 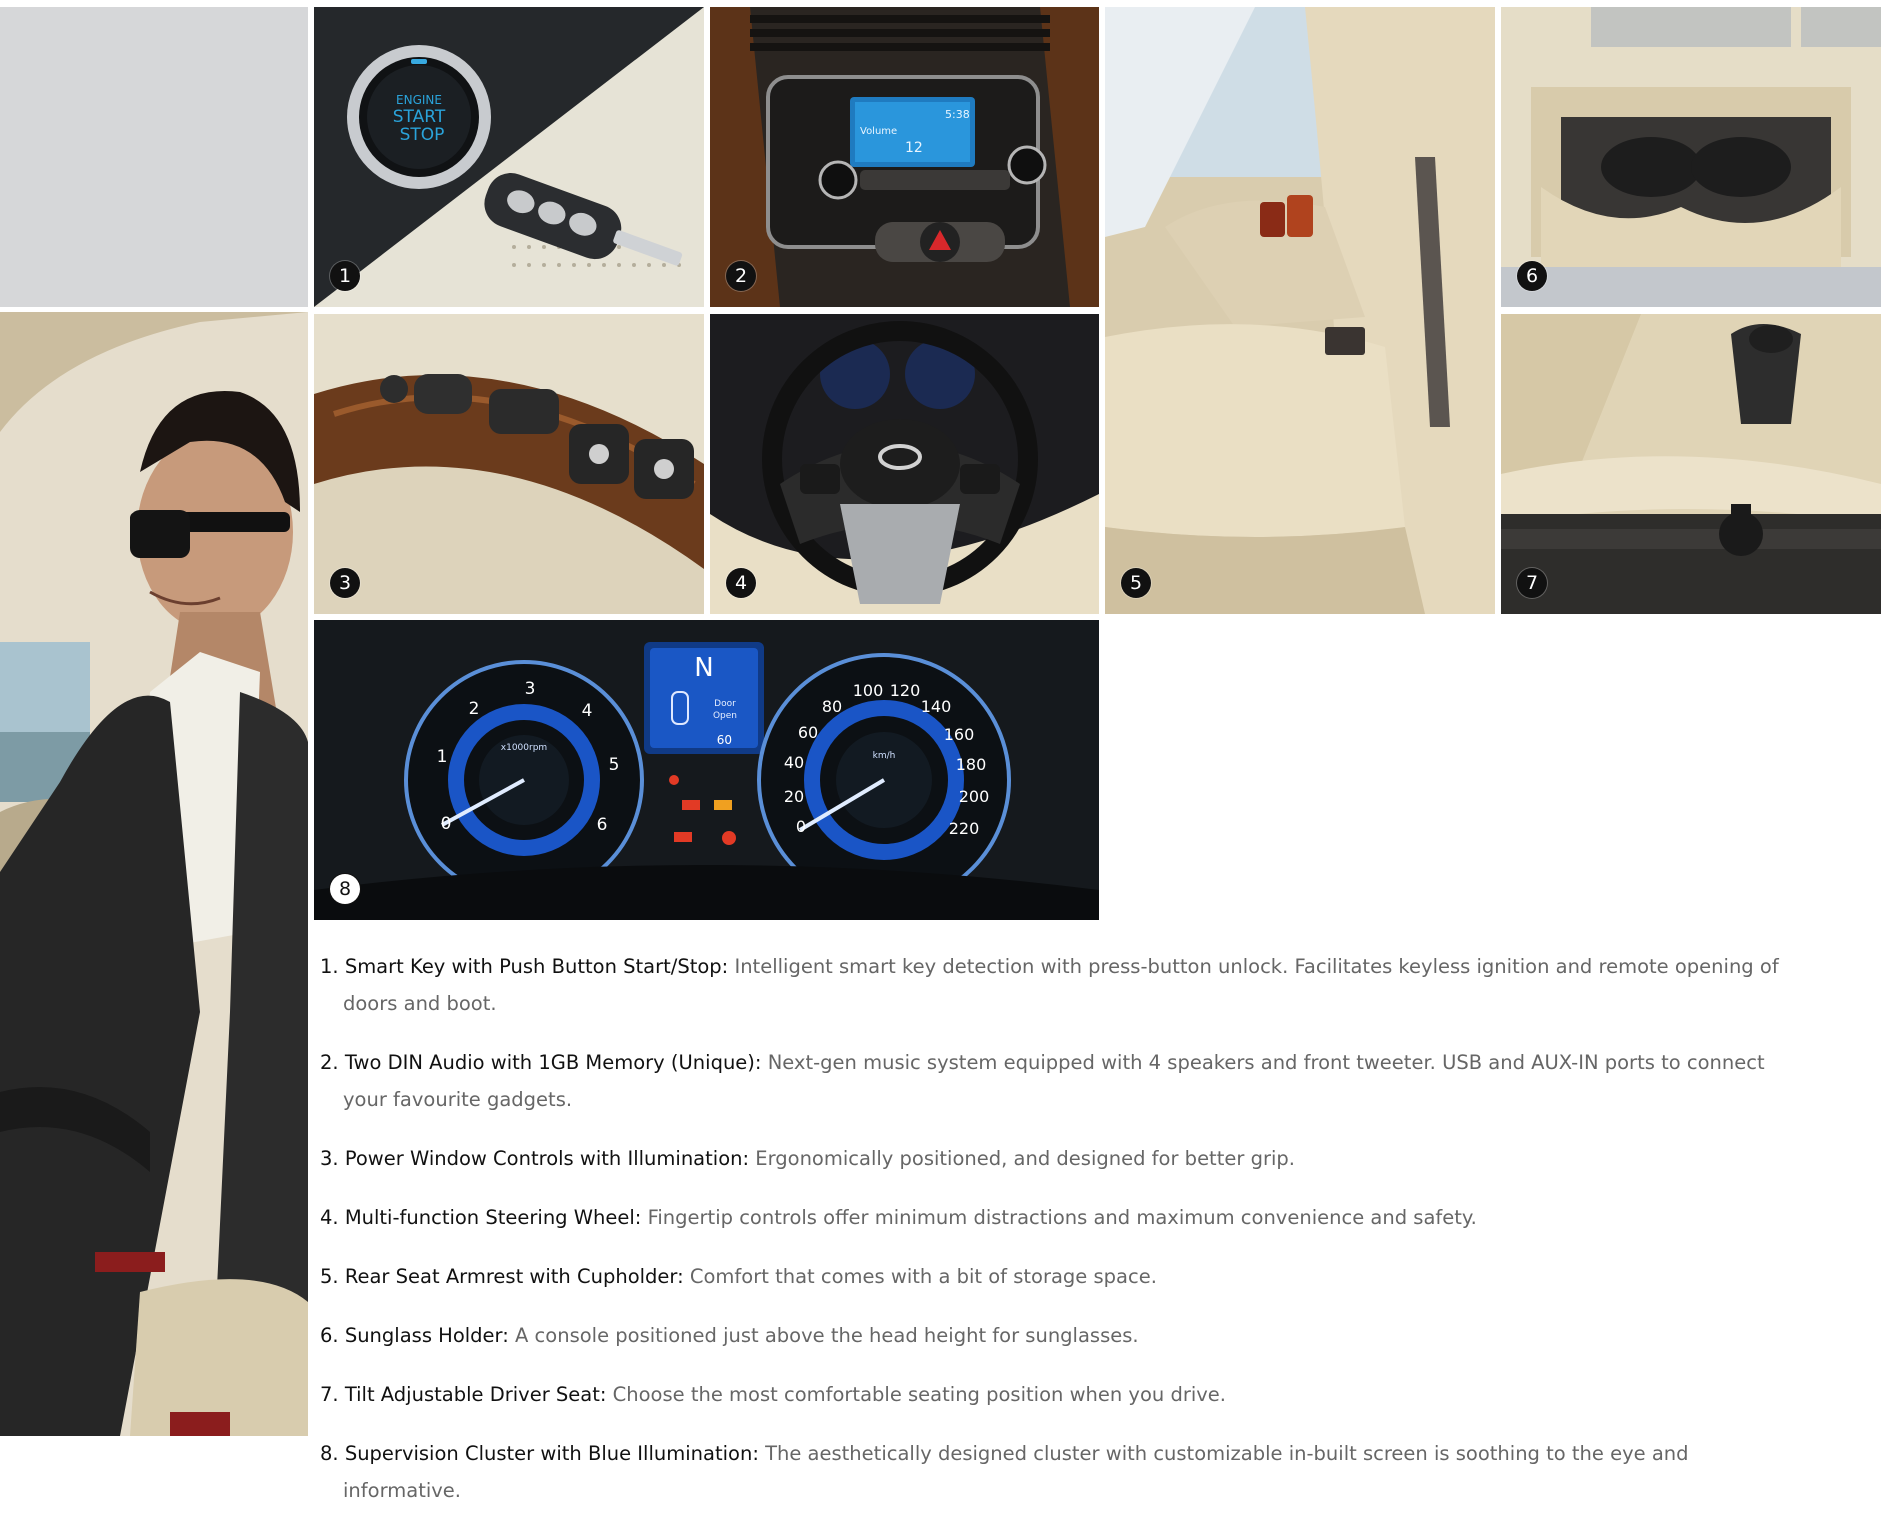 I want to click on tile-number-badge: 7, so click(x=1532, y=583).